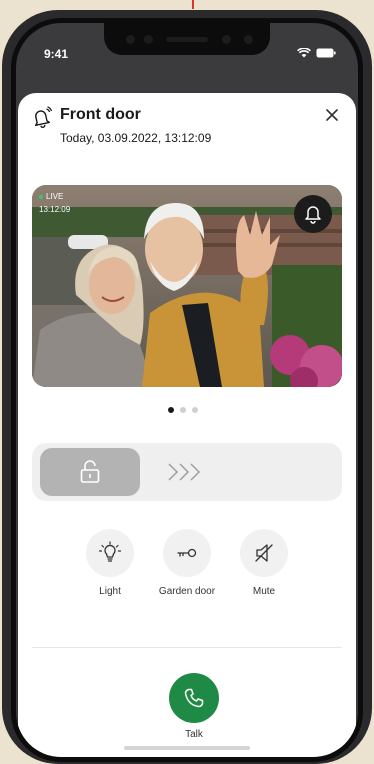  What do you see at coordinates (194, 734) in the screenshot?
I see `talk-label: Talk` at bounding box center [194, 734].